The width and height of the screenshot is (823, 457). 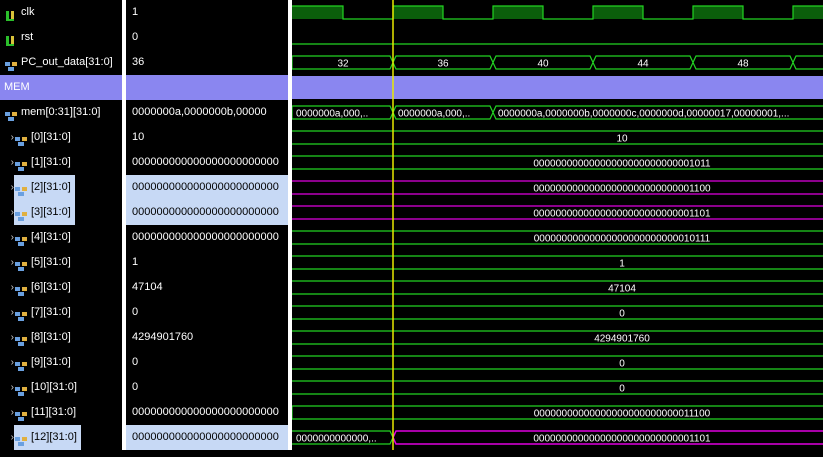 What do you see at coordinates (67, 62) in the screenshot?
I see `signal-name-label: PC_out_data[31:0]` at bounding box center [67, 62].